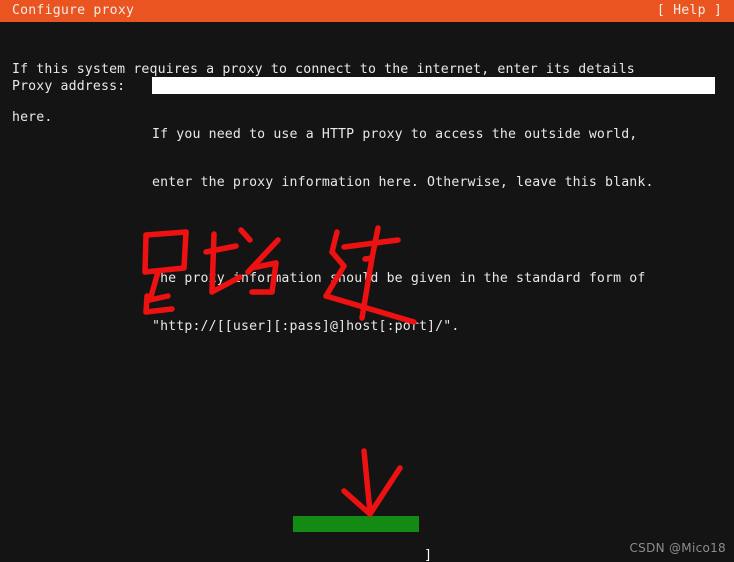  Describe the element at coordinates (306, 326) in the screenshot. I see `help-para2-line2: "http://[[user][:pass]@]host[:port]/".` at that location.